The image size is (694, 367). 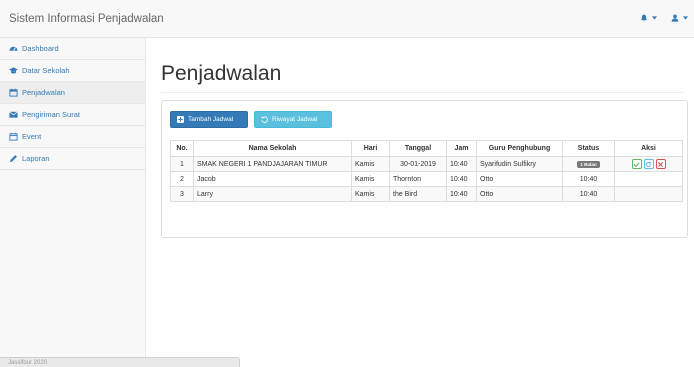 I want to click on tambah-jadwal-button: Tambah Jadwal, so click(x=209, y=119).